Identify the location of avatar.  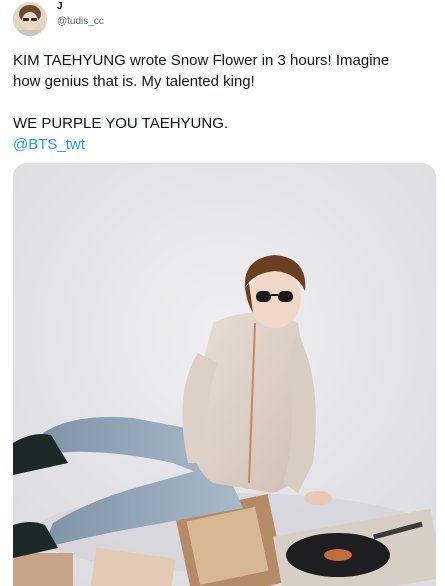
(30, 19).